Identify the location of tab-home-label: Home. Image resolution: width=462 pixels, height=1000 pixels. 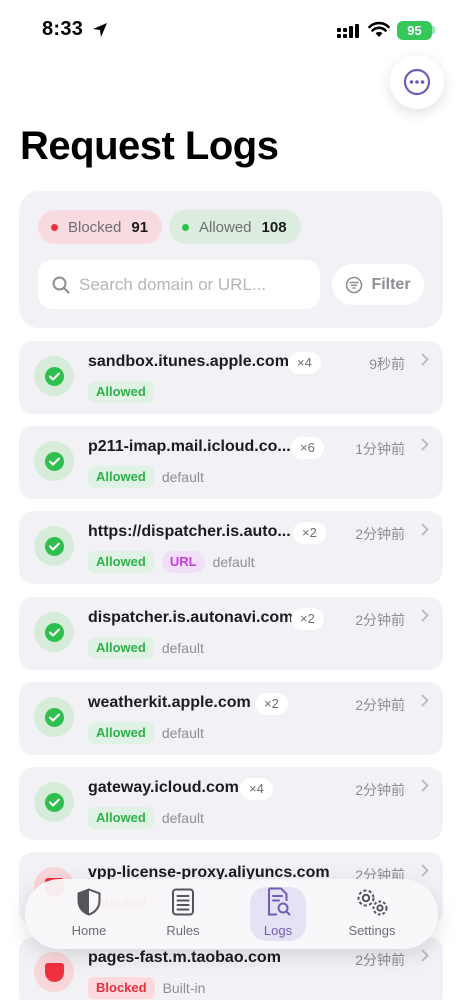
(89, 930).